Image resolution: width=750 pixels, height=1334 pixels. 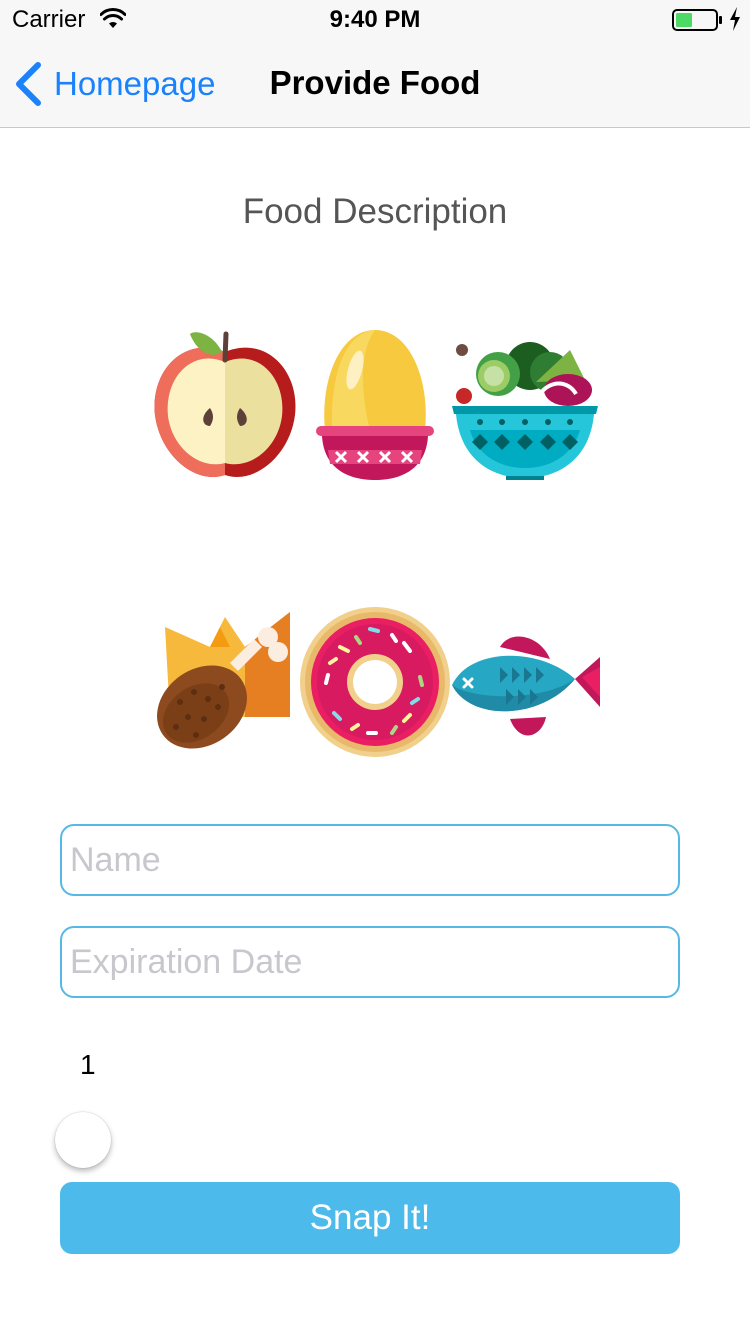 I want to click on clock-label: 9:40 PM, so click(x=375, y=19).